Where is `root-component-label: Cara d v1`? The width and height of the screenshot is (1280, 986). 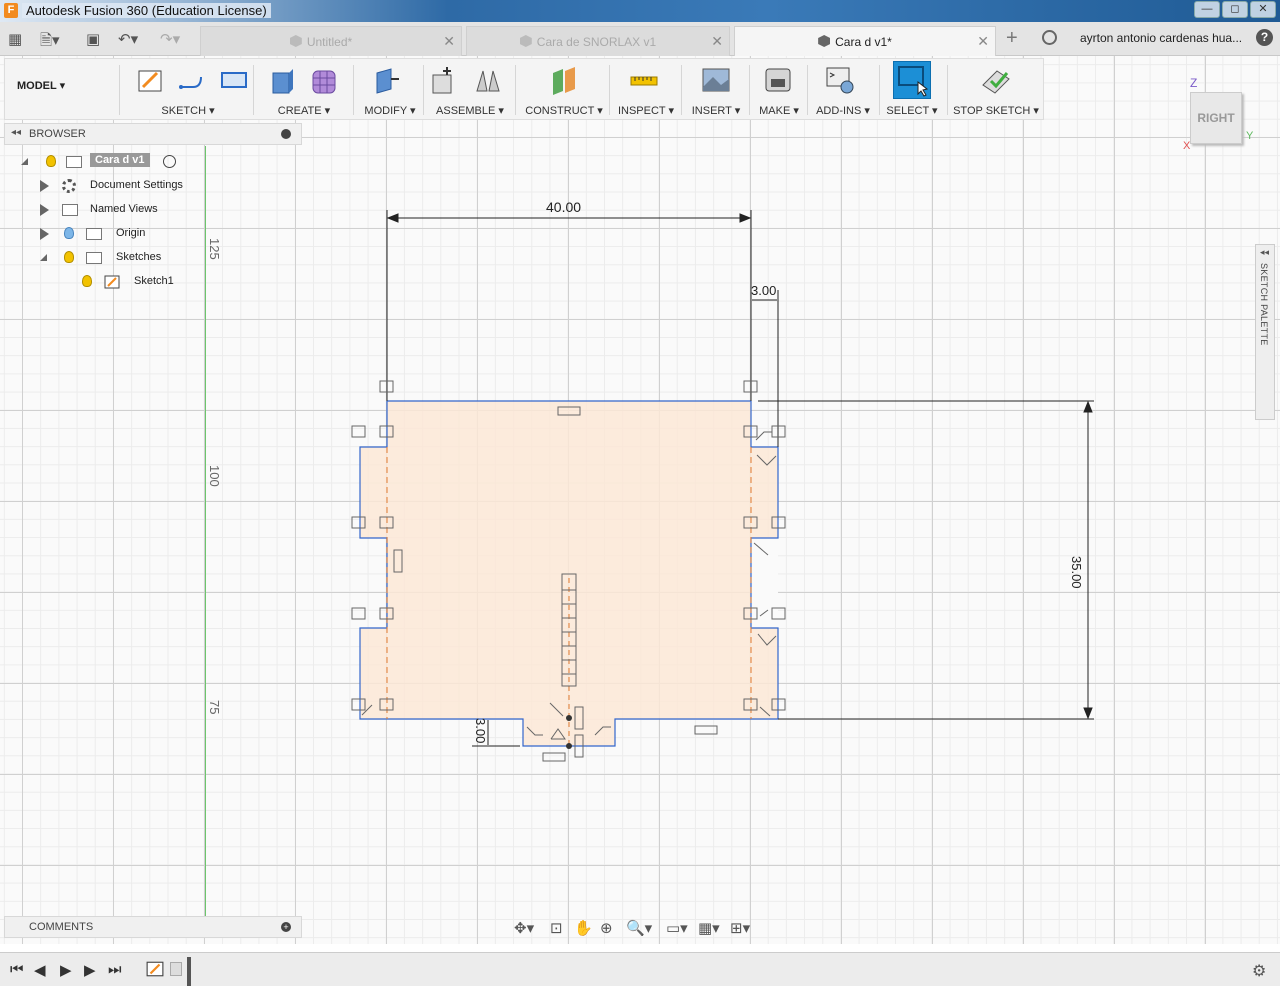 root-component-label: Cara d v1 is located at coordinates (120, 160).